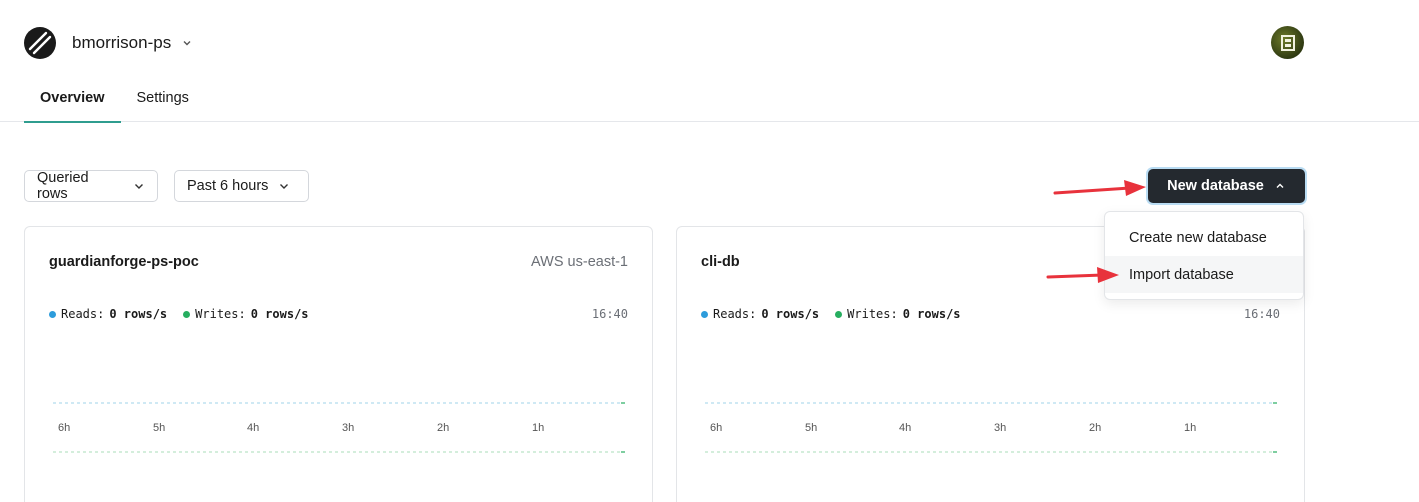 The width and height of the screenshot is (1419, 502). I want to click on red-arrow-pointing-button-icon, so click(1099, 188).